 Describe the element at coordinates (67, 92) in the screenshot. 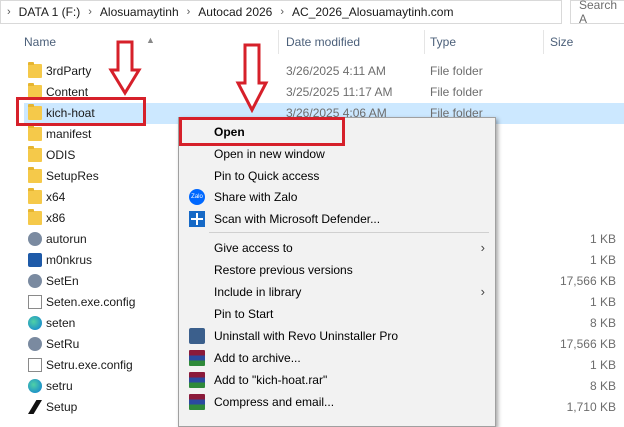

I see `file-name: Content` at that location.